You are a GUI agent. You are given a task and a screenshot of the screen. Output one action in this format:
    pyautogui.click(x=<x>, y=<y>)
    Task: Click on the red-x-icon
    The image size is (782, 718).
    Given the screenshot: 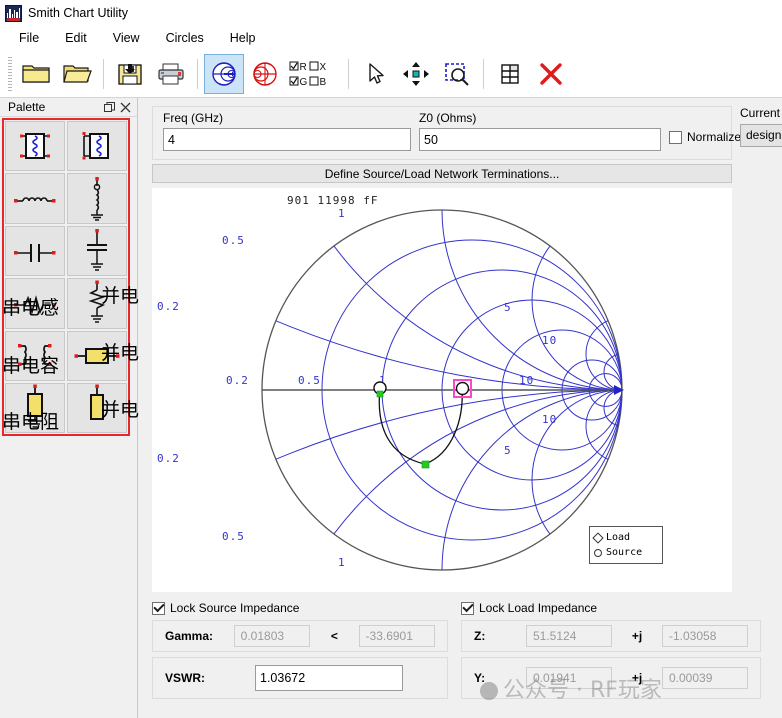 What is the action you would take?
    pyautogui.click(x=551, y=73)
    